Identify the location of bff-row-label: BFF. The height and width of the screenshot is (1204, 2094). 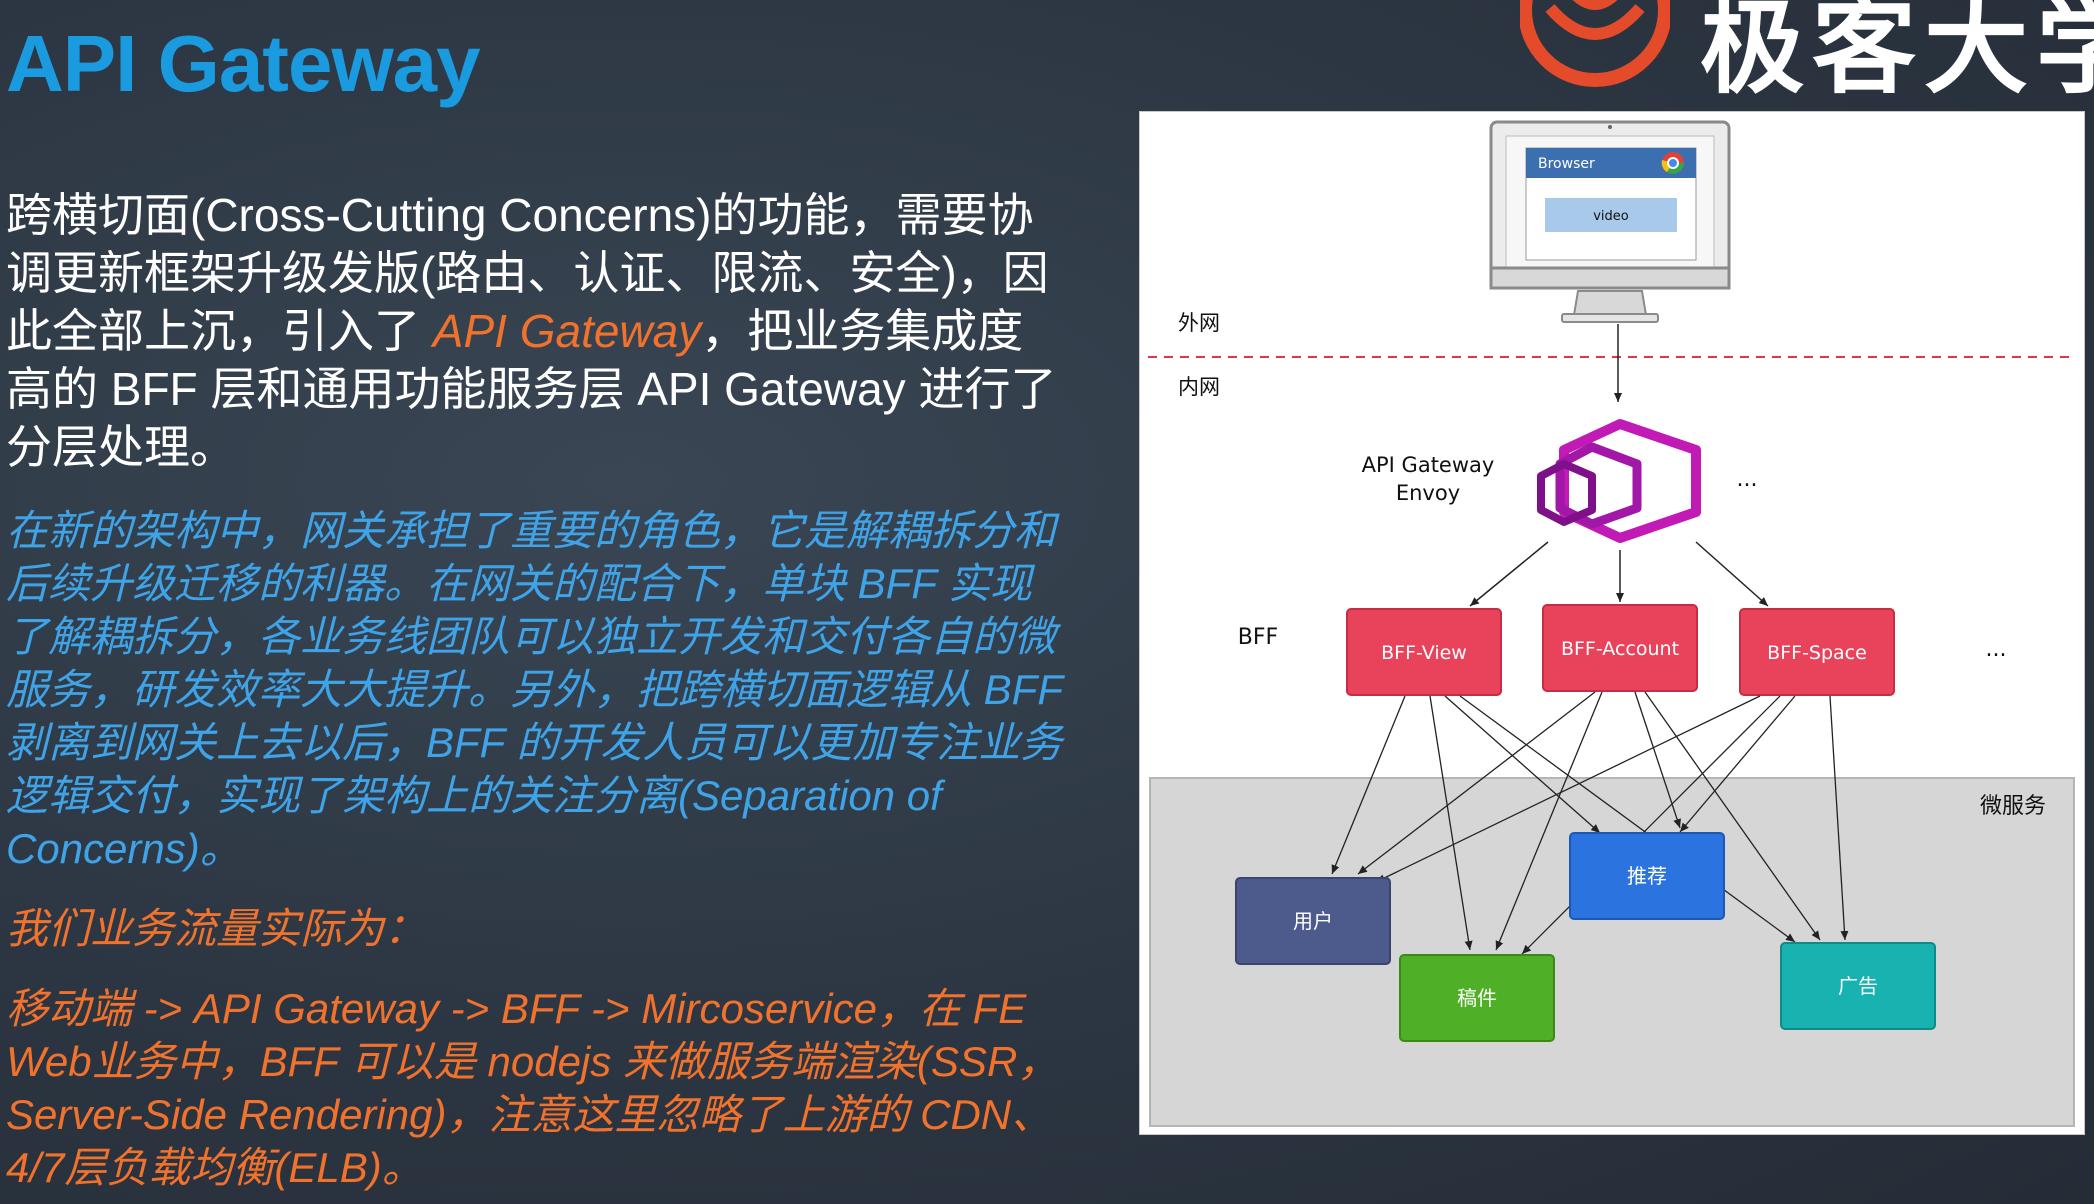
(1258, 637).